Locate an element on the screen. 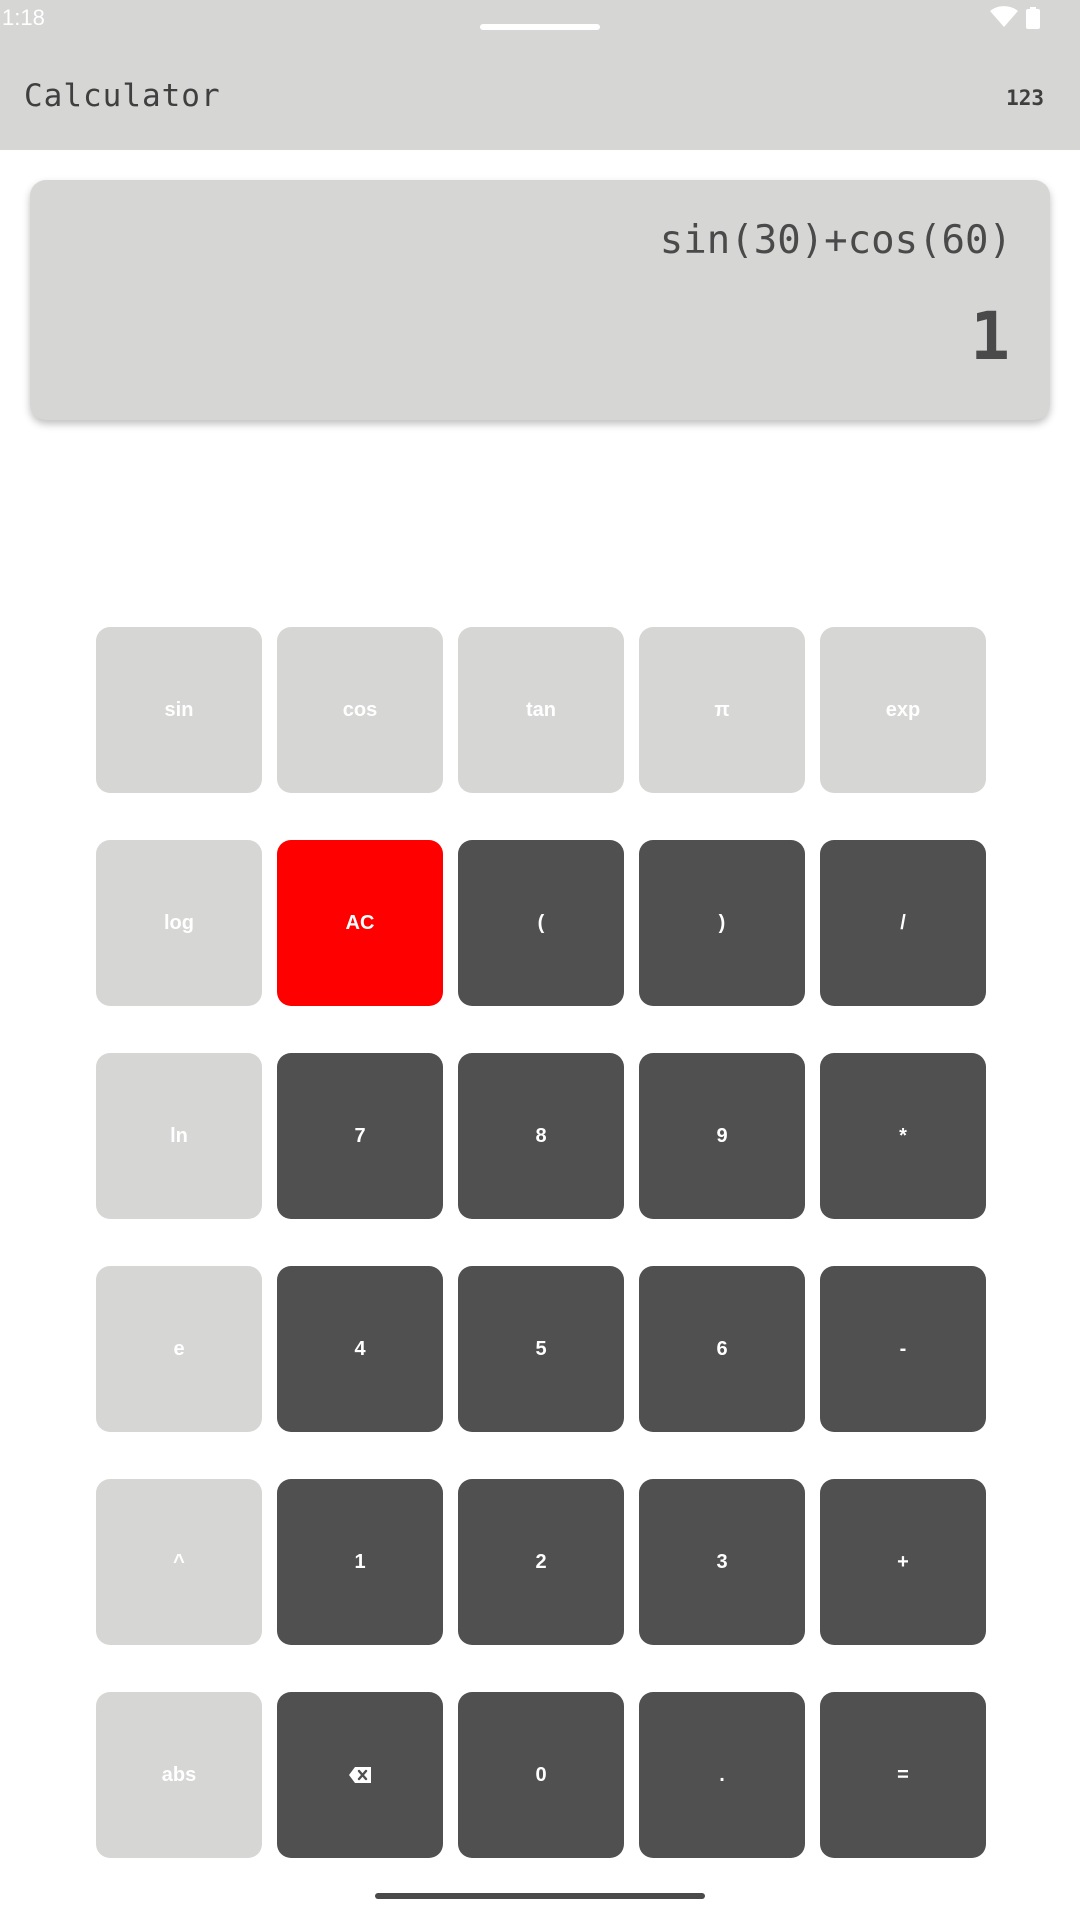 This screenshot has width=1080, height=1920. key-label: 8 is located at coordinates (541, 1135).